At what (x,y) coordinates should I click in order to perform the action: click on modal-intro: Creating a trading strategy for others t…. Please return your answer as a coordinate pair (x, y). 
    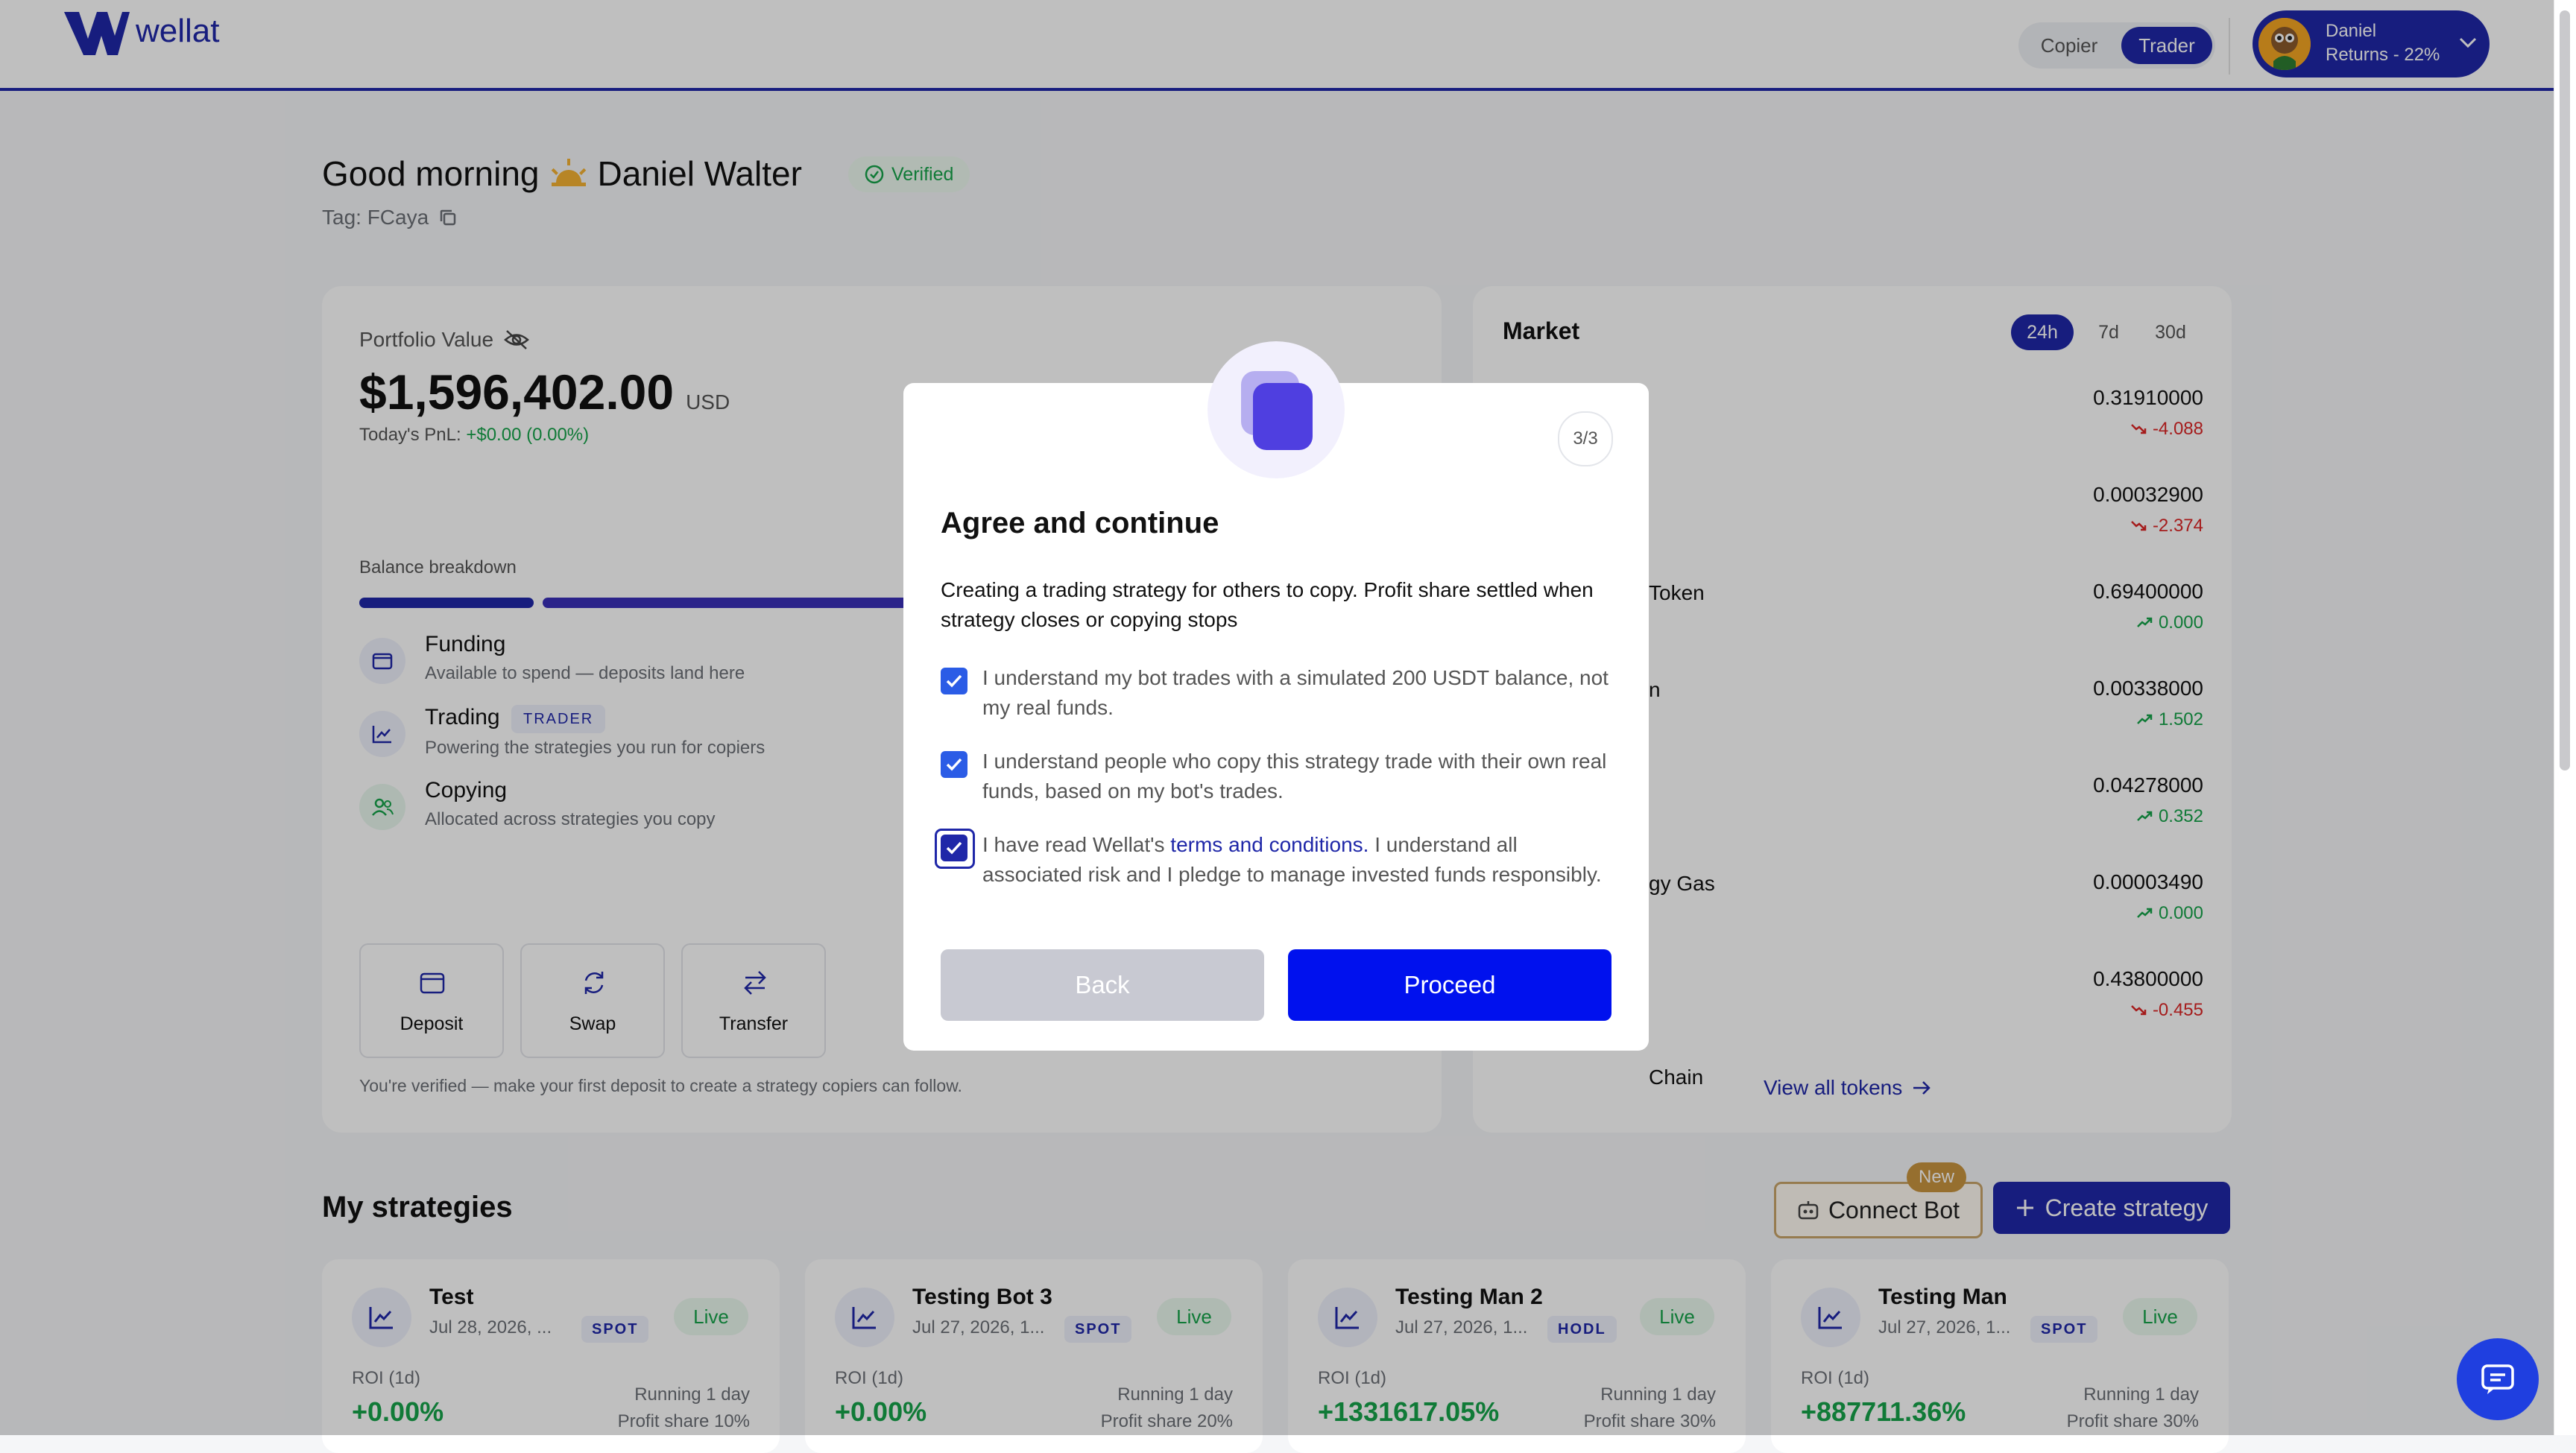
    Looking at the image, I should click on (1267, 604).